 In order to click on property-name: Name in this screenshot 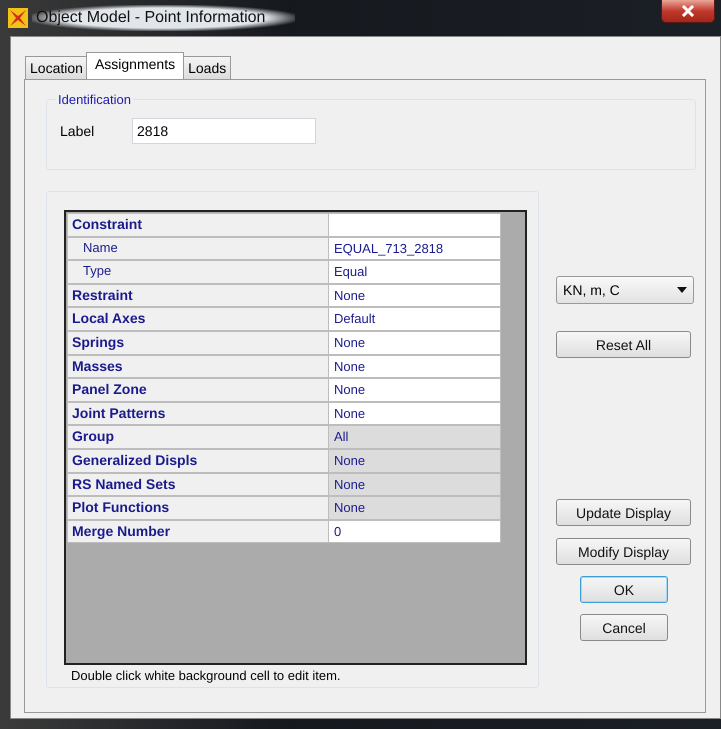, I will do `click(198, 248)`.